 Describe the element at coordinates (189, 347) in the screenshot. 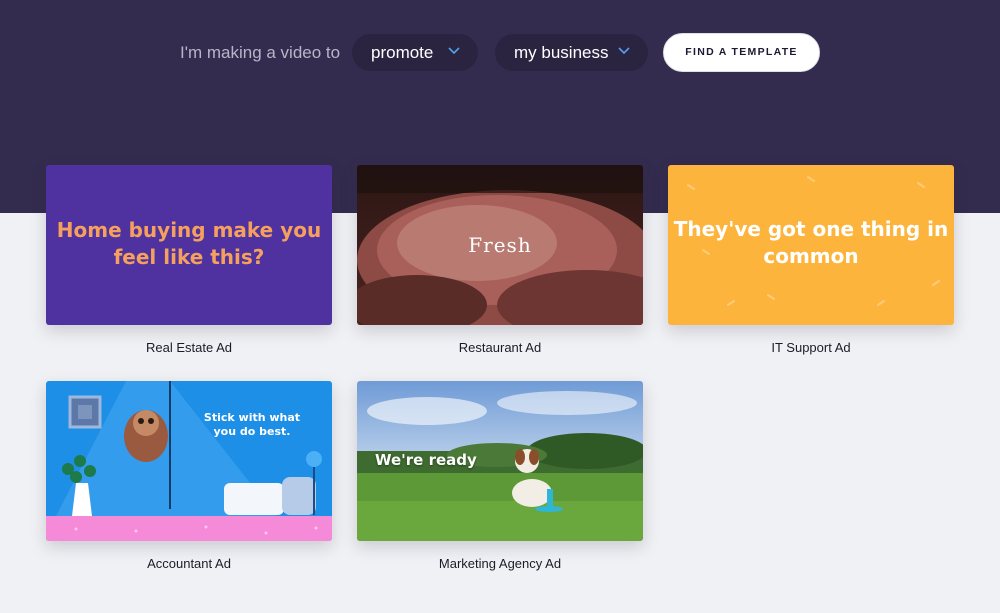

I see `template-title: Real Estate Ad` at that location.